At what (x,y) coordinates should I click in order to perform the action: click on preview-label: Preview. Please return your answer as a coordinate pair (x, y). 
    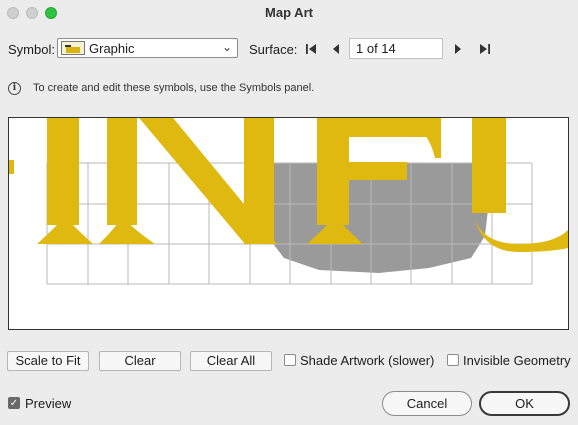
    Looking at the image, I should click on (48, 403).